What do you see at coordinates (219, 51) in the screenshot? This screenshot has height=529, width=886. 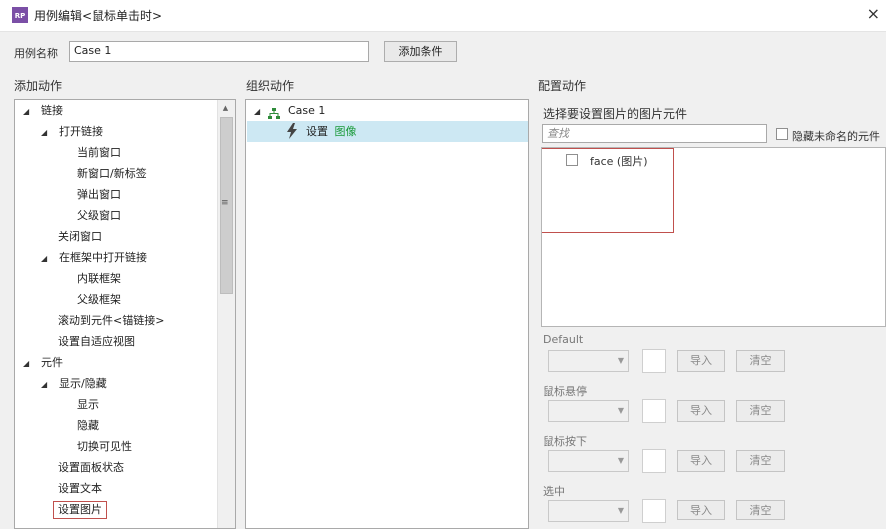 I see `case-name-input: Case 1` at bounding box center [219, 51].